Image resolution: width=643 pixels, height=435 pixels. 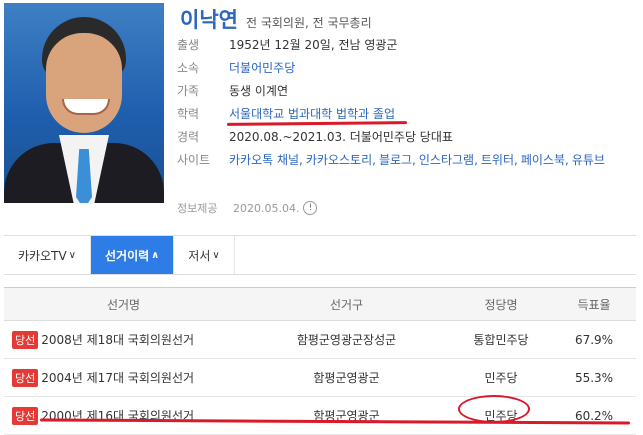 What do you see at coordinates (310, 208) in the screenshot?
I see `info-icon: !` at bounding box center [310, 208].